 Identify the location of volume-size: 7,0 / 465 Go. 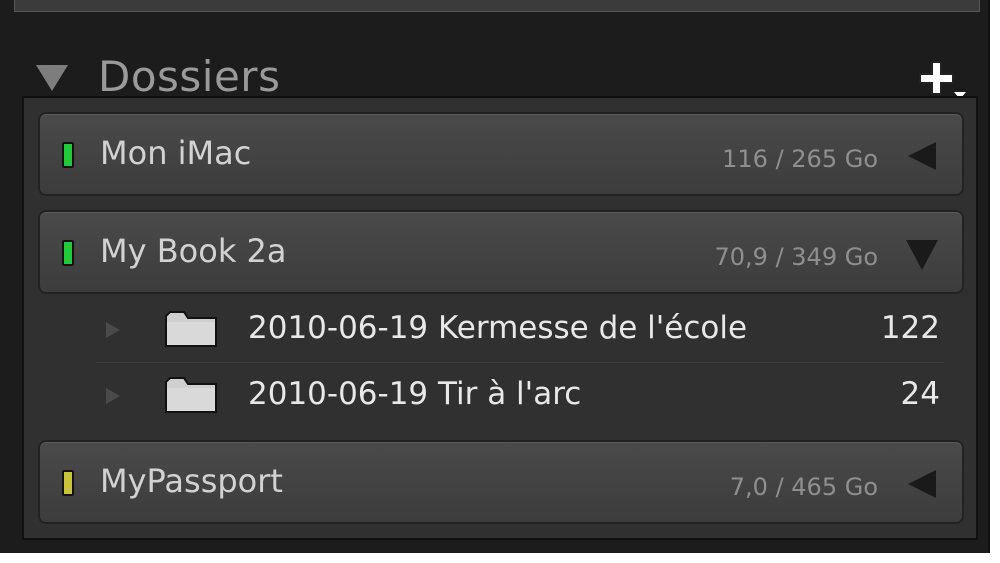
(803, 487).